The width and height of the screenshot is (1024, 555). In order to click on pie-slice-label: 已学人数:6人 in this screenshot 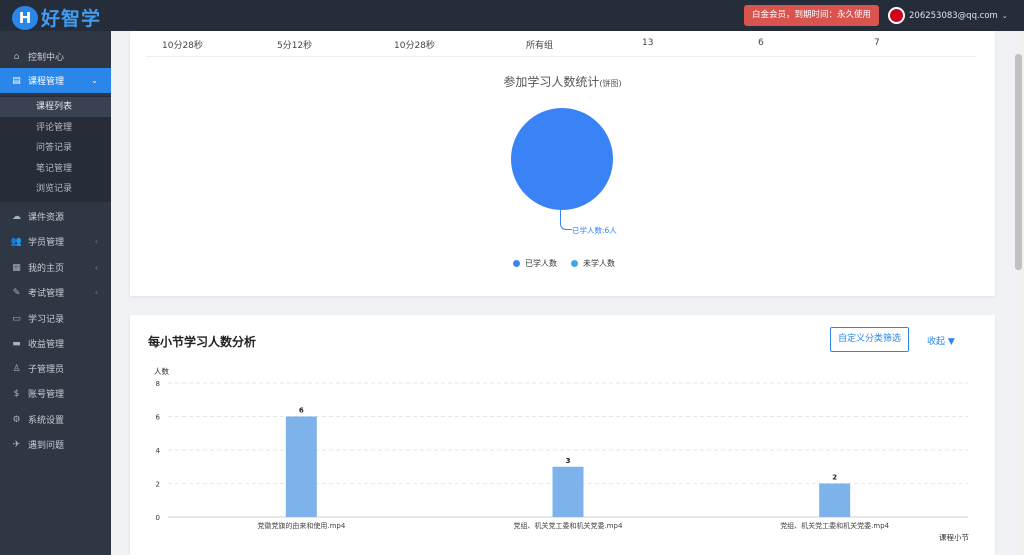, I will do `click(594, 230)`.